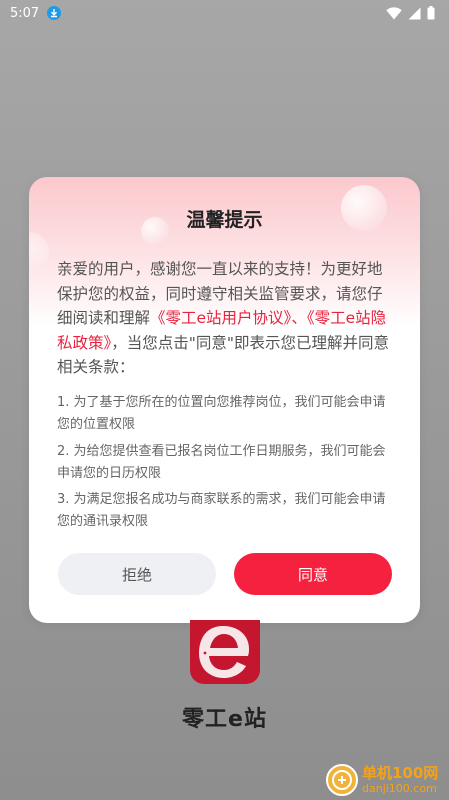  Describe the element at coordinates (224, 719) in the screenshot. I see `app-name: 零工e站` at that location.